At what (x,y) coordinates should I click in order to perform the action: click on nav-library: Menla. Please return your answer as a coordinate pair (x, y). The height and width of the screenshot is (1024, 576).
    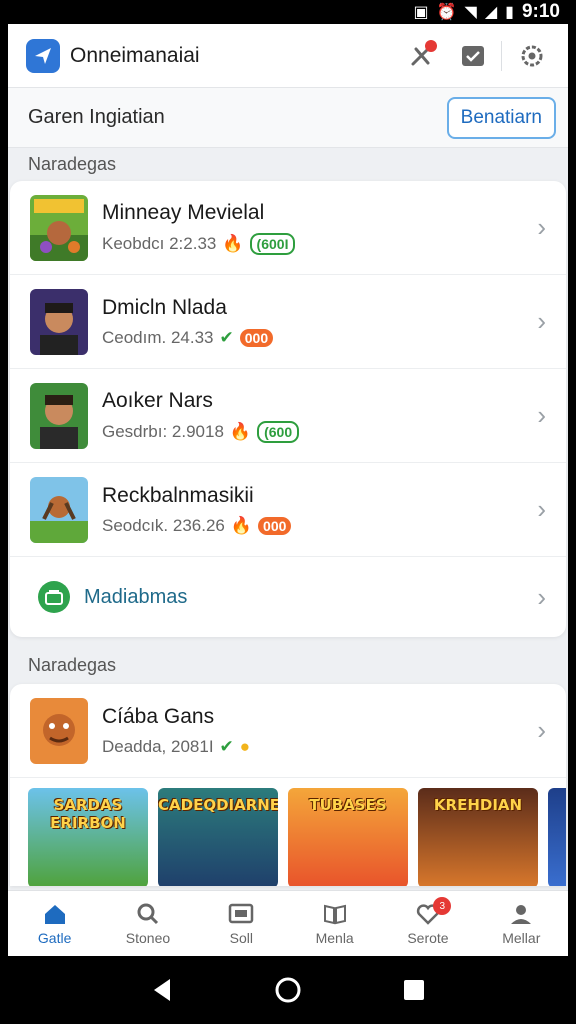
    Looking at the image, I should click on (334, 923).